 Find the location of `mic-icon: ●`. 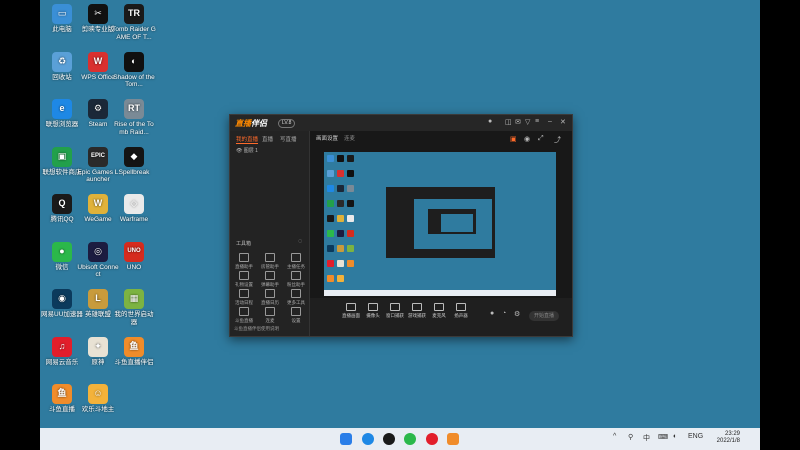

mic-icon: ● is located at coordinates (492, 313).